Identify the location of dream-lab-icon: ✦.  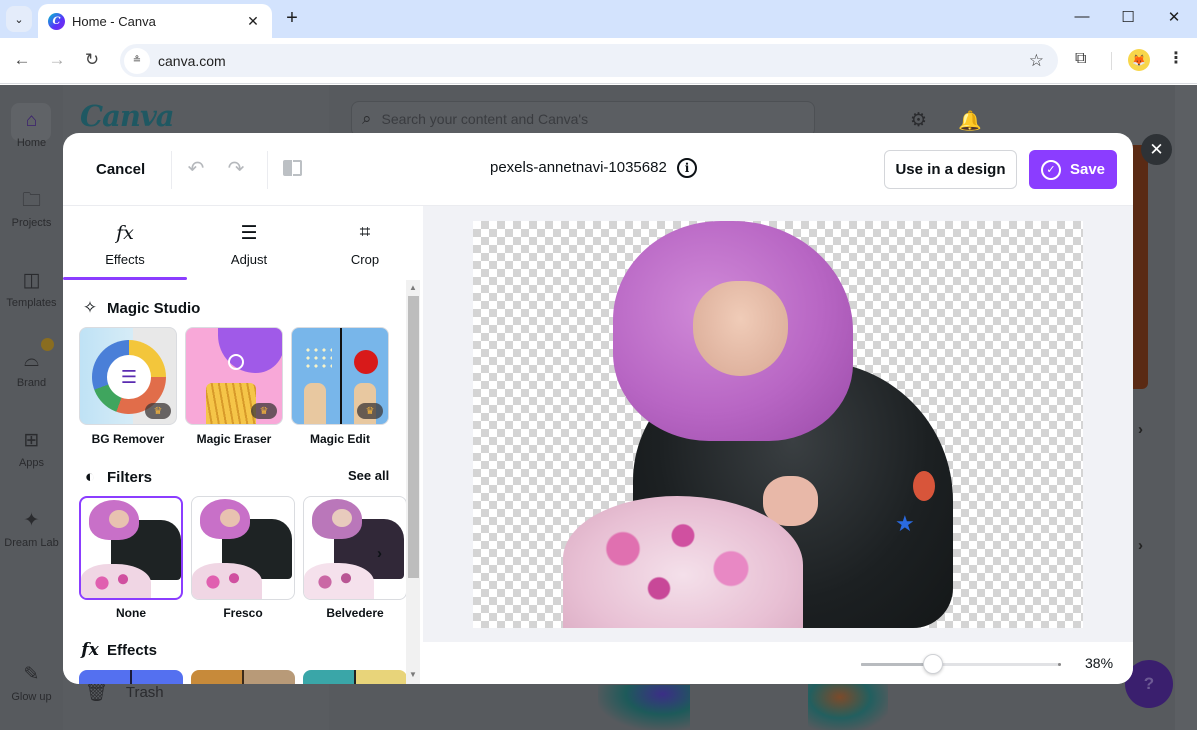
(31, 520).